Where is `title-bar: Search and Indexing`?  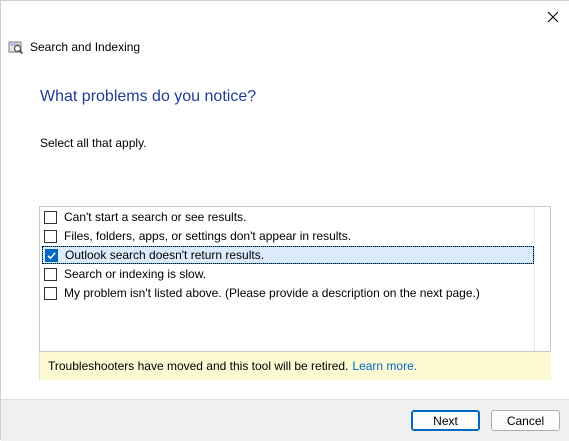
title-bar: Search and Indexing is located at coordinates (74, 47).